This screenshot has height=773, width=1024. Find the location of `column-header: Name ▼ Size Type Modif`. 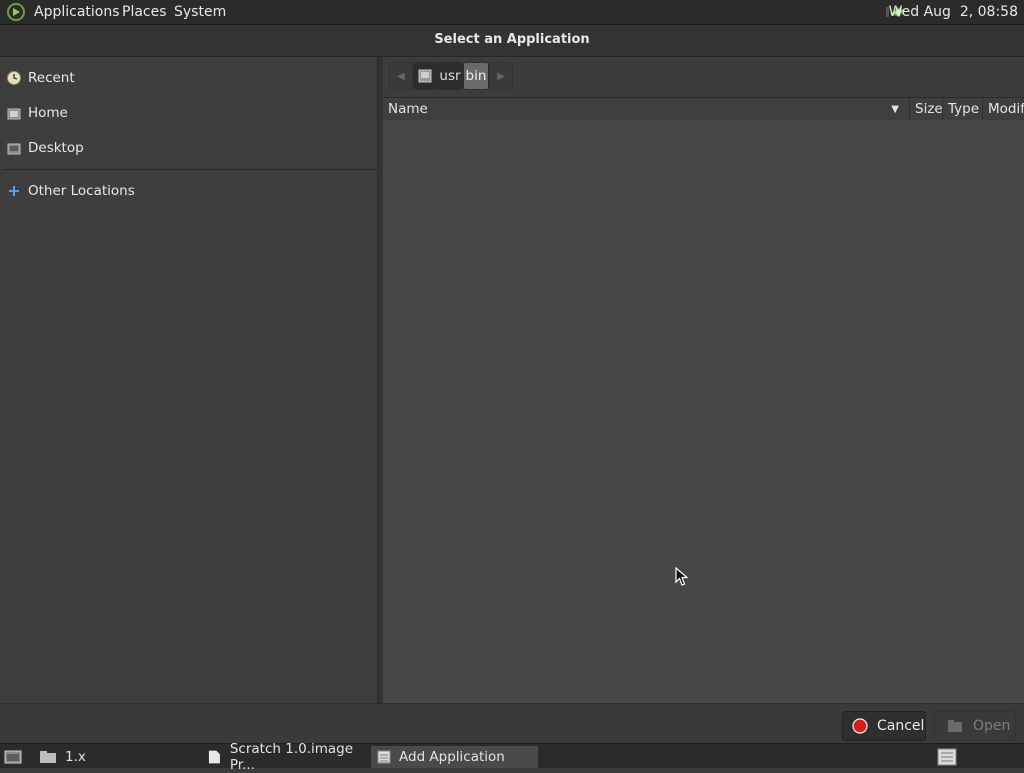

column-header: Name ▼ Size Type Modif is located at coordinates (703, 109).